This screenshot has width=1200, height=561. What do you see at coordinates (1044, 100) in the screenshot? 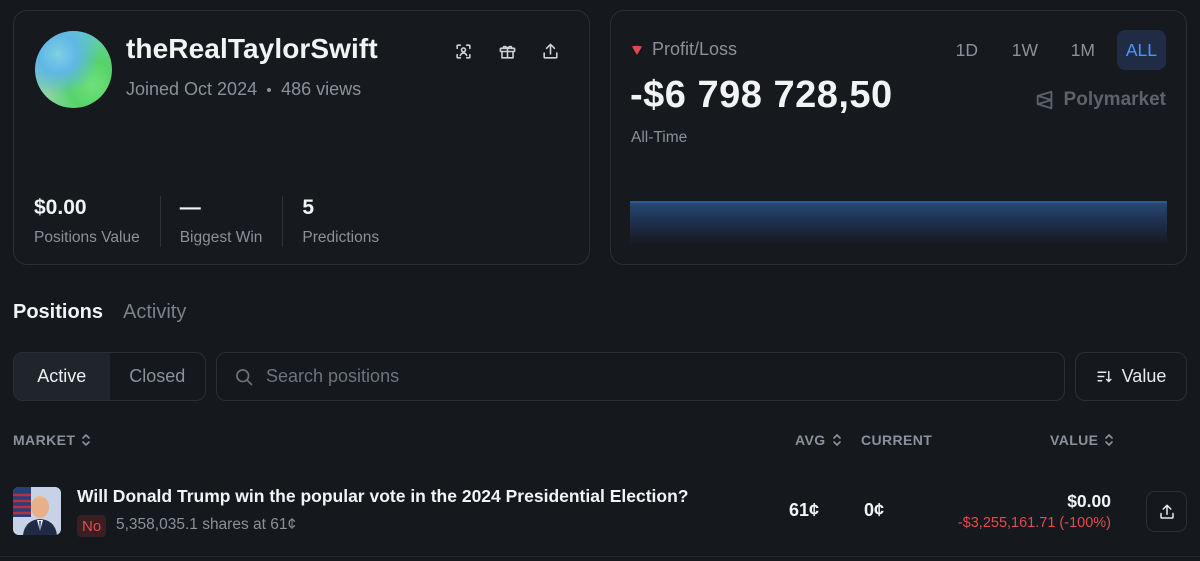
I see `polymarket-logo-icon` at bounding box center [1044, 100].